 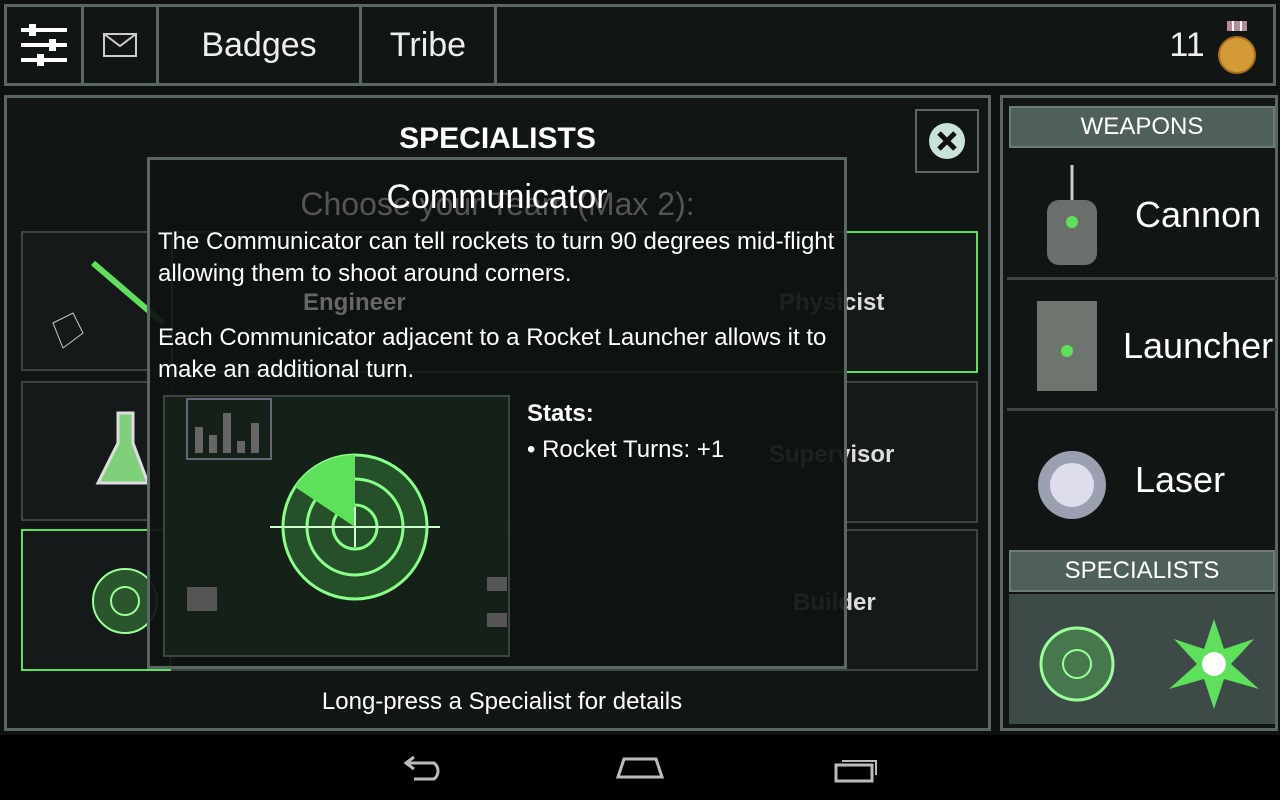 What do you see at coordinates (856, 768) in the screenshot?
I see `recent-apps-icon` at bounding box center [856, 768].